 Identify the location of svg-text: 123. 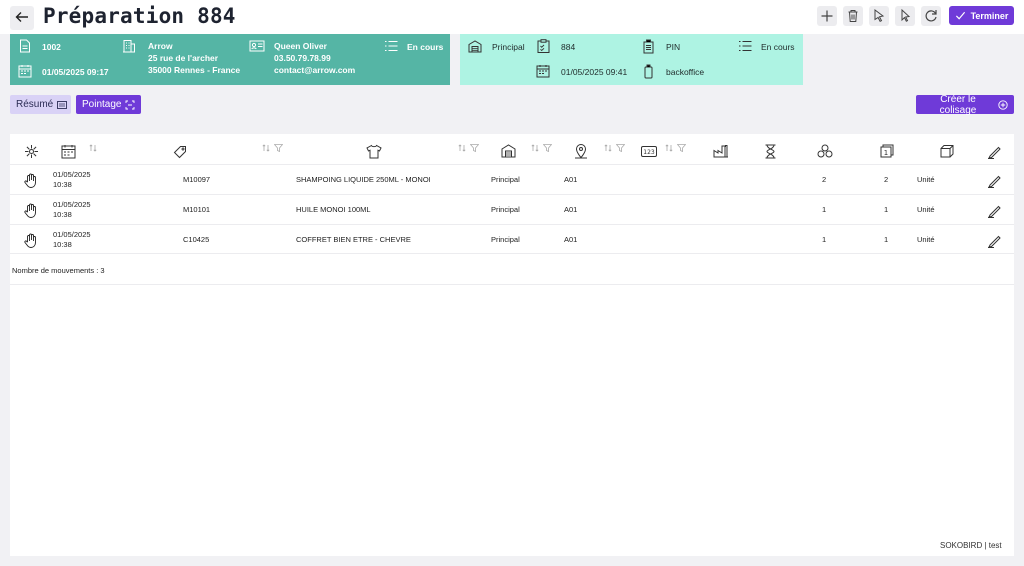
(649, 151).